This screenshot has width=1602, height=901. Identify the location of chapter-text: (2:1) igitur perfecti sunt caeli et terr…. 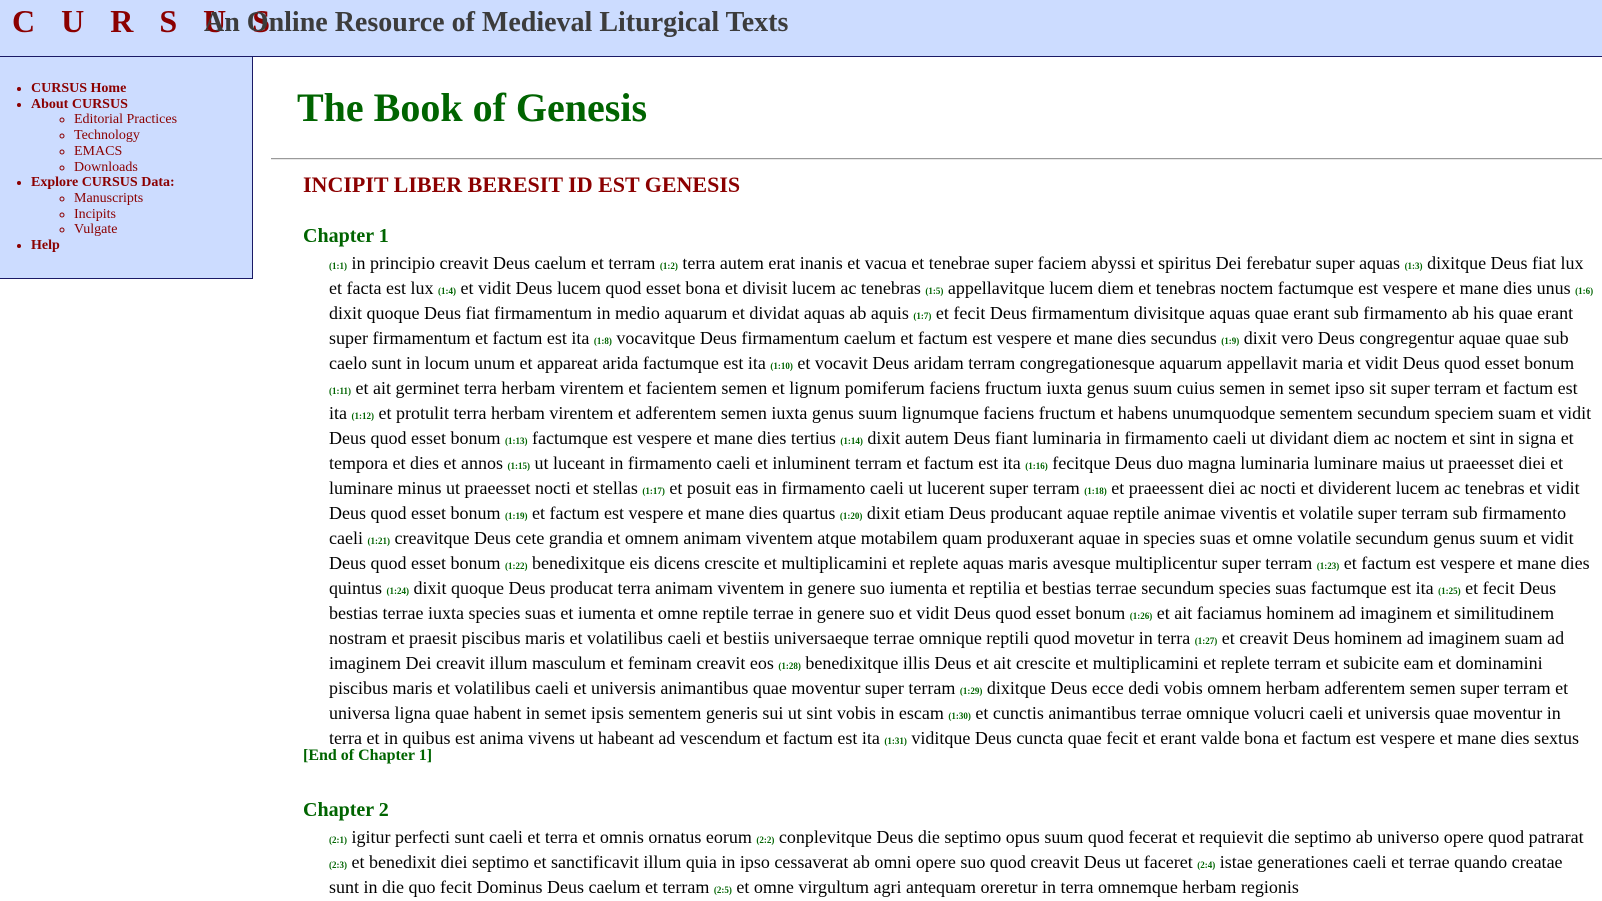
(963, 863).